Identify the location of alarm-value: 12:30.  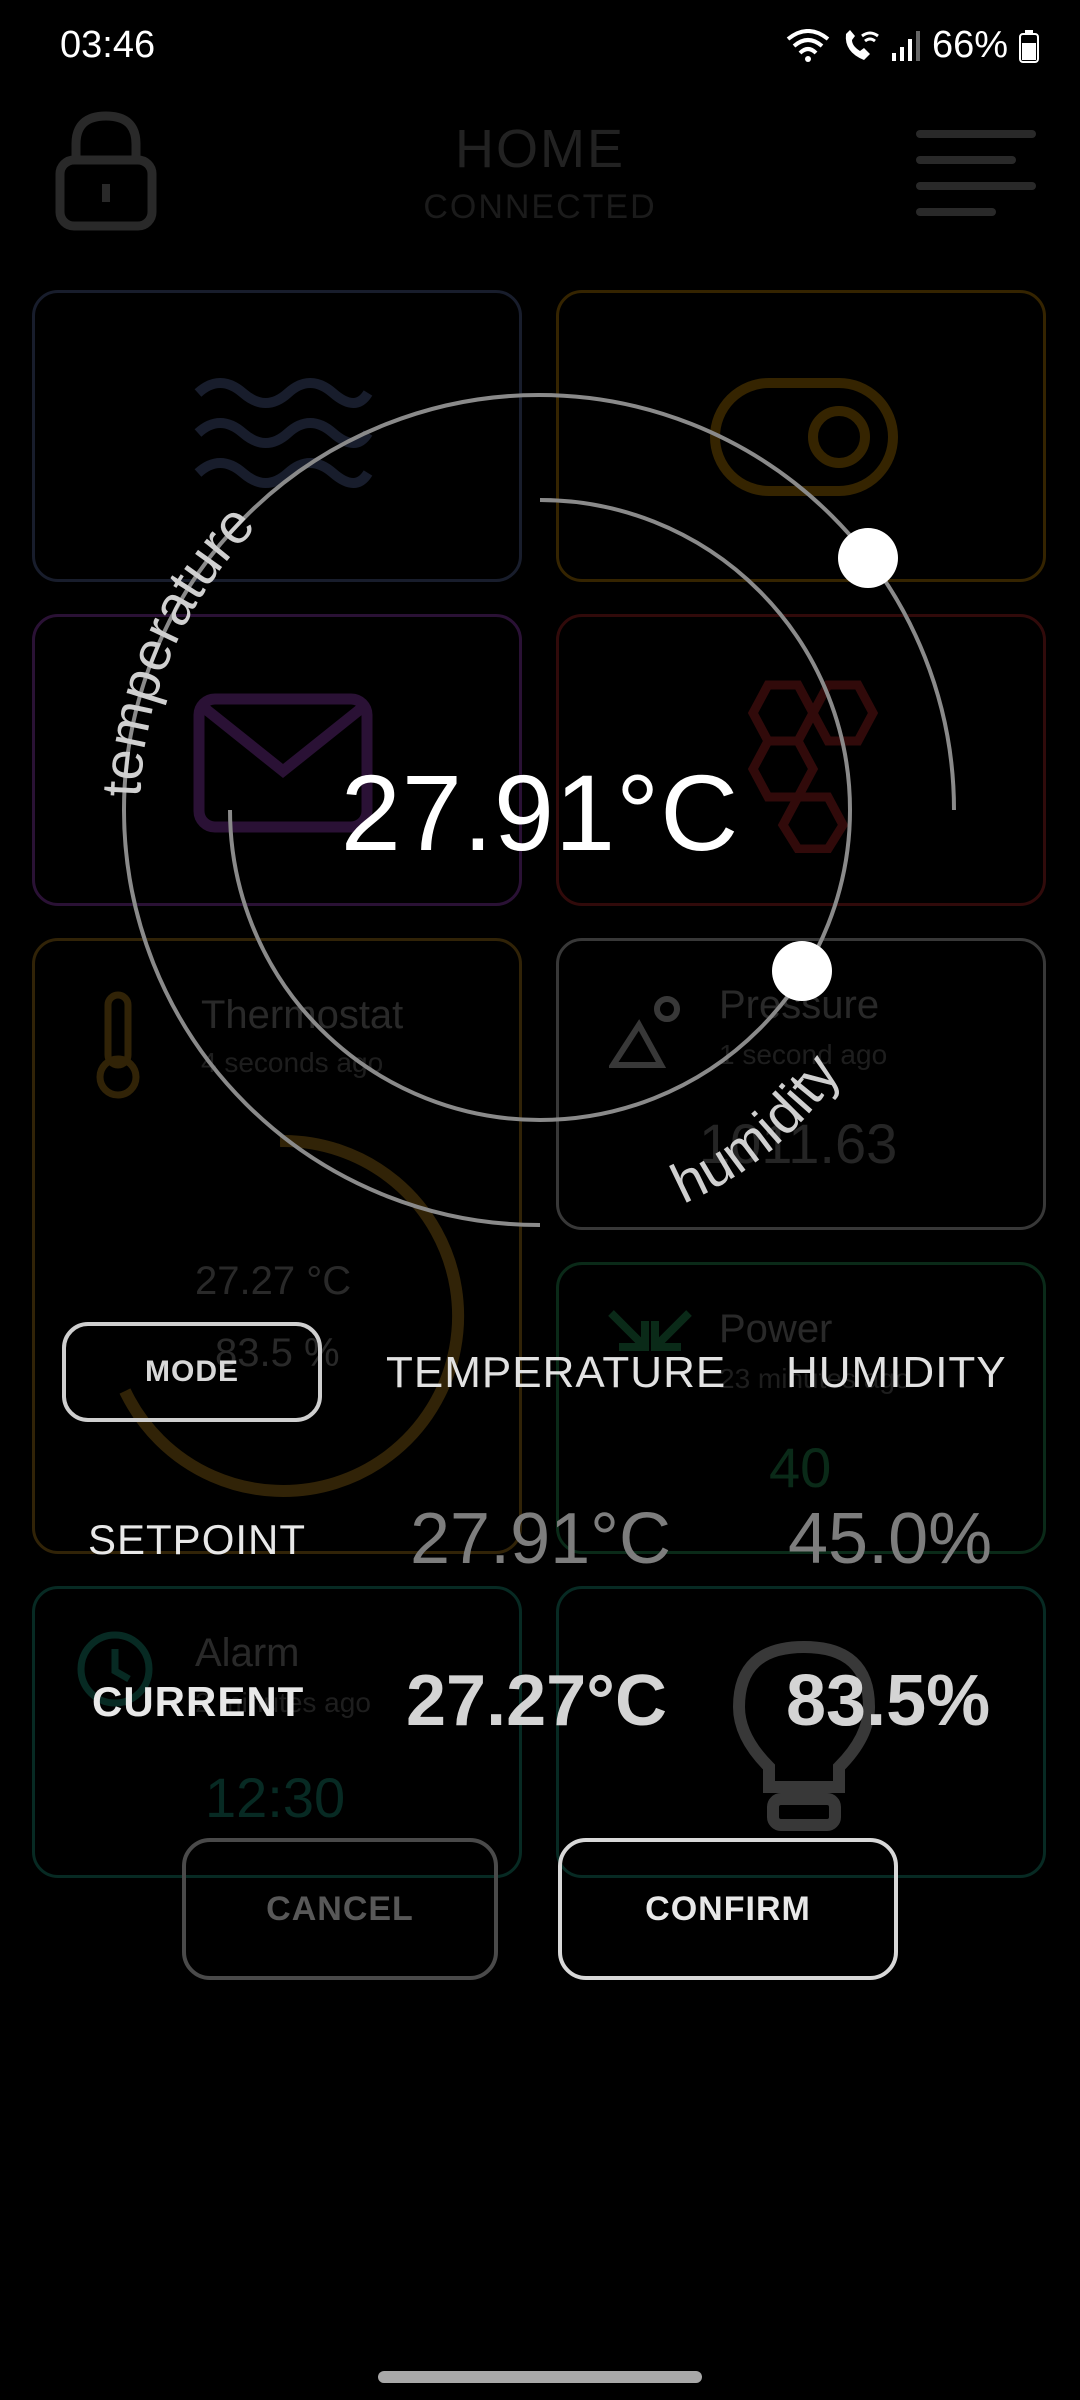
(275, 1797).